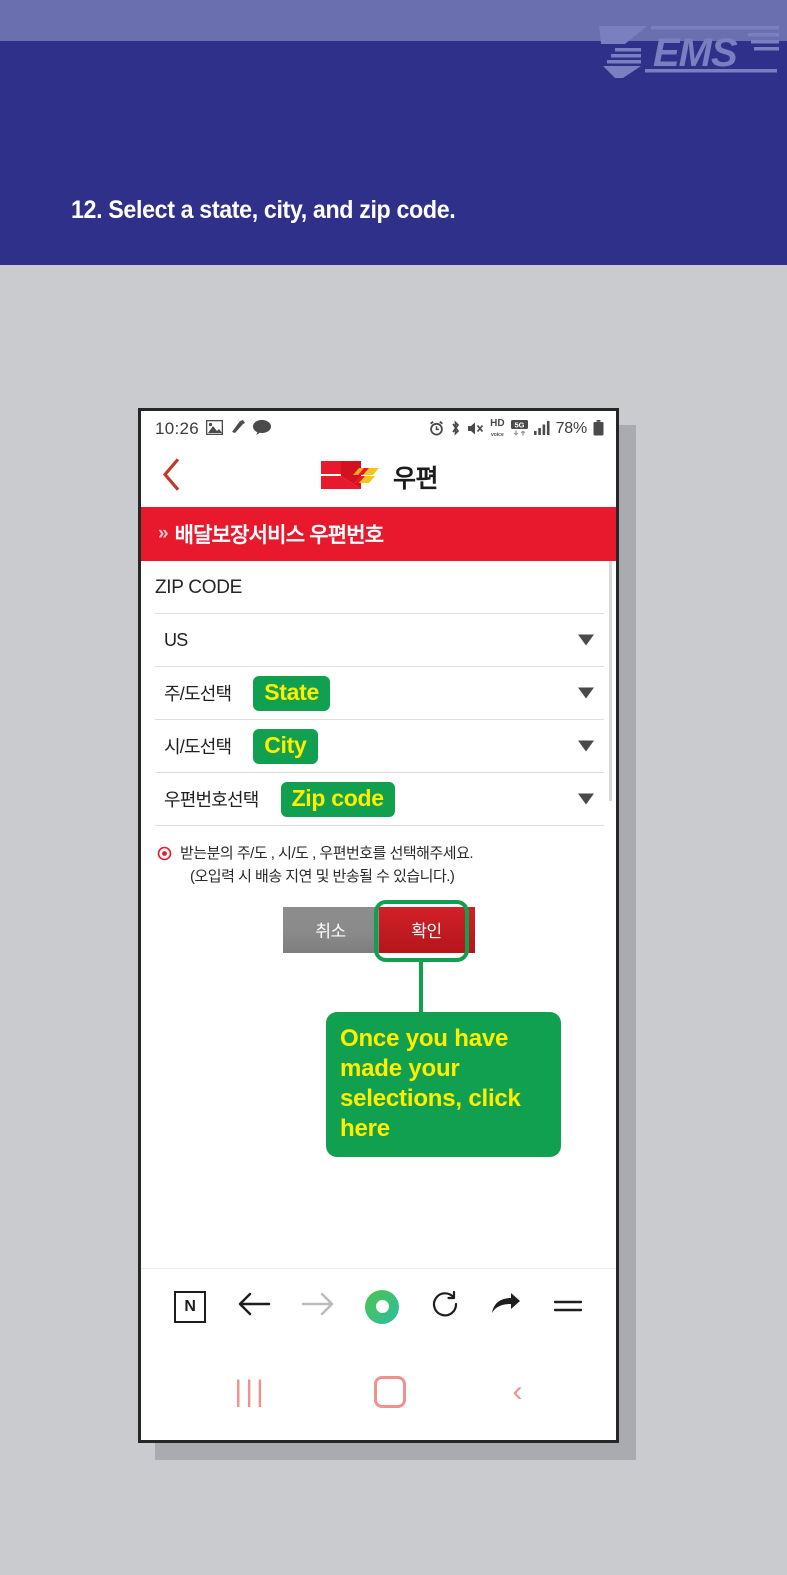  I want to click on zipcode-dropdown: 우편번호선택 Zip code, so click(379, 798).